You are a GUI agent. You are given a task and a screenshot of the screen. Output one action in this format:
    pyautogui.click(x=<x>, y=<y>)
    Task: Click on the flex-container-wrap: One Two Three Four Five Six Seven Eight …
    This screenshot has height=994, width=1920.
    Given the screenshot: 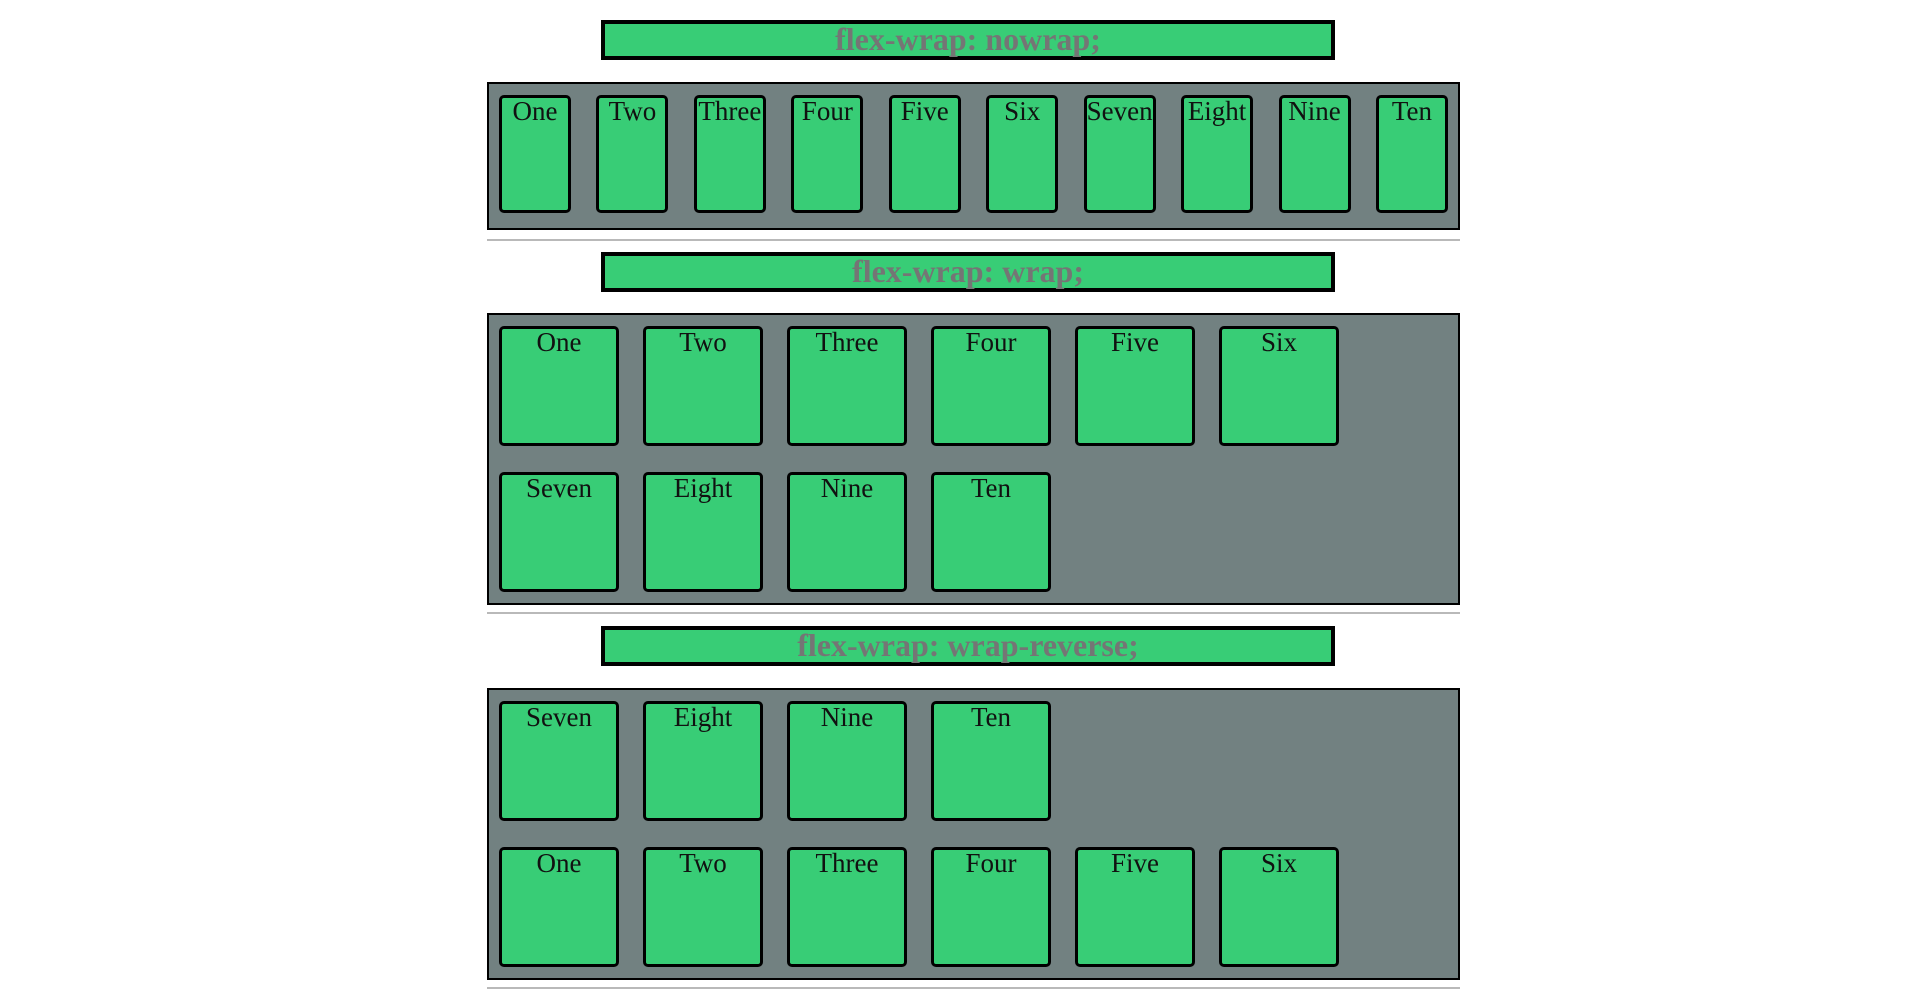 What is the action you would take?
    pyautogui.click(x=973, y=459)
    